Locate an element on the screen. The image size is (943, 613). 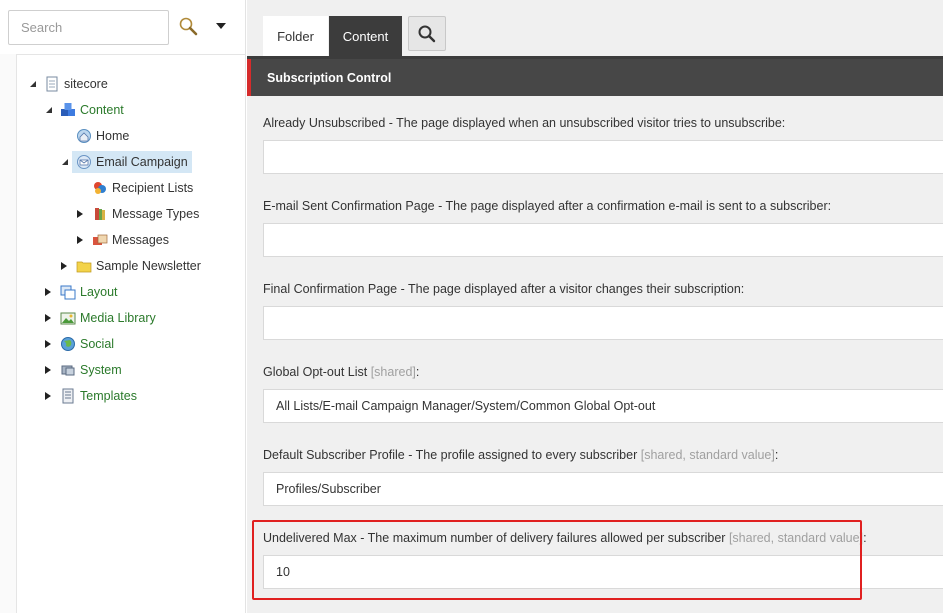
field-input-default-subscriber-profile: Profiles/Subscriber is located at coordinates (603, 489).